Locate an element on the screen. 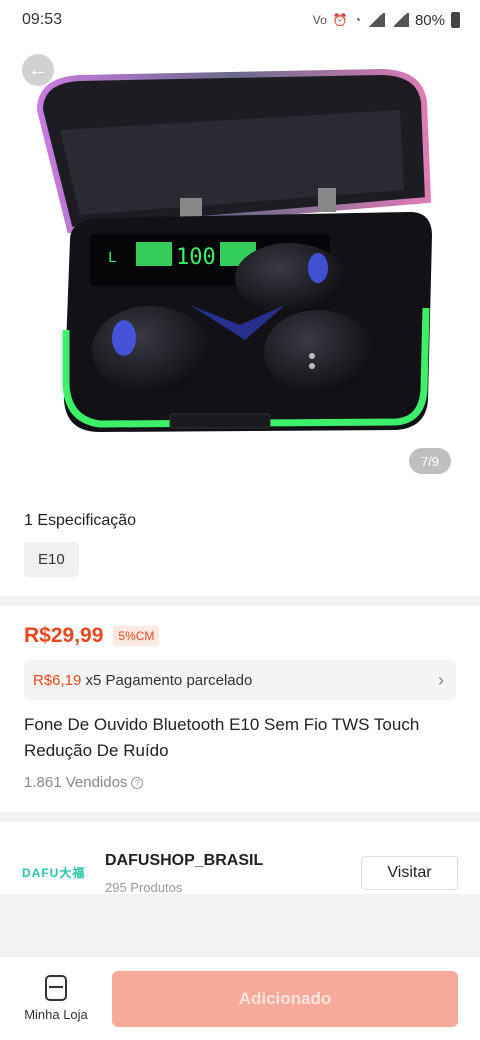 This screenshot has width=480, height=1040. shop-logo: DAFU大福 is located at coordinates (53, 872).